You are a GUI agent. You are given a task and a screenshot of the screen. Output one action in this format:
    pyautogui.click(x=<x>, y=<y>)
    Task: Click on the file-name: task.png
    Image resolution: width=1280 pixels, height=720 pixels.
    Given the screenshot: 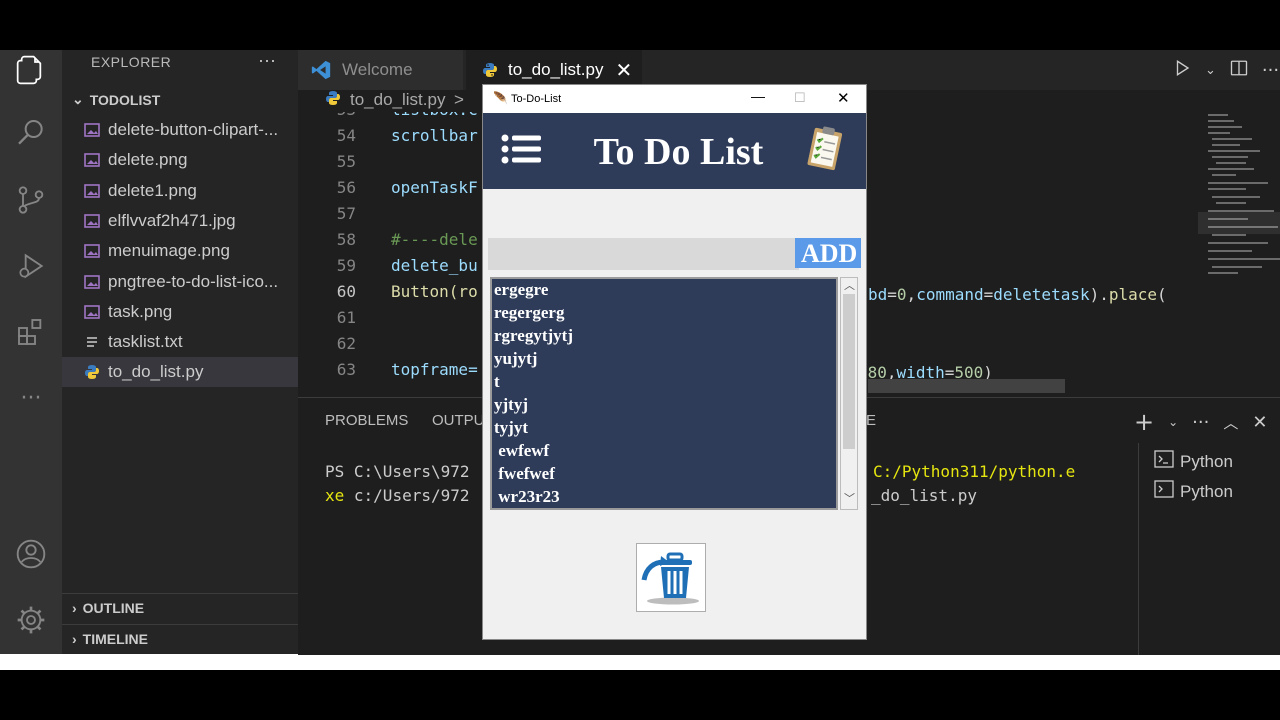 What is the action you would take?
    pyautogui.click(x=140, y=311)
    